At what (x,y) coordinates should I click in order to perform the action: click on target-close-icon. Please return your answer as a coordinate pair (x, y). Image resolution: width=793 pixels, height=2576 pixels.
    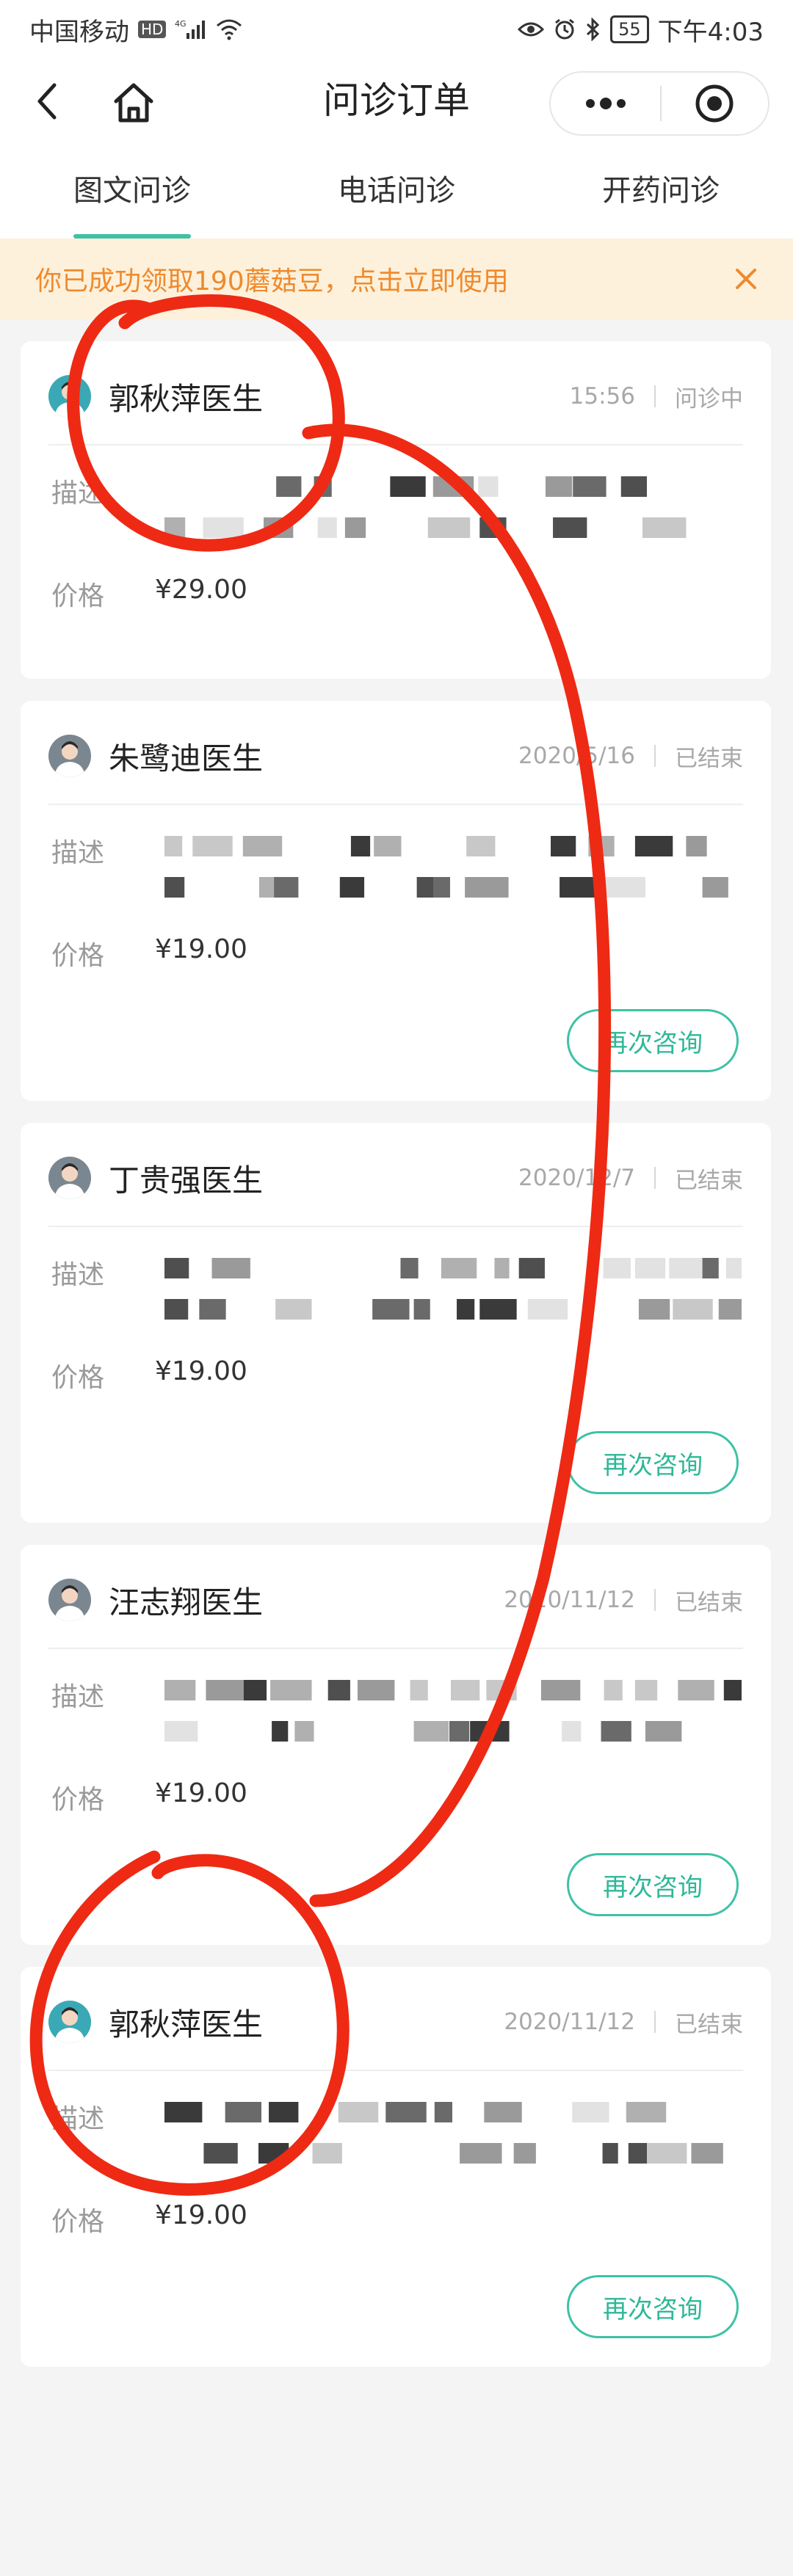
    Looking at the image, I should click on (714, 103).